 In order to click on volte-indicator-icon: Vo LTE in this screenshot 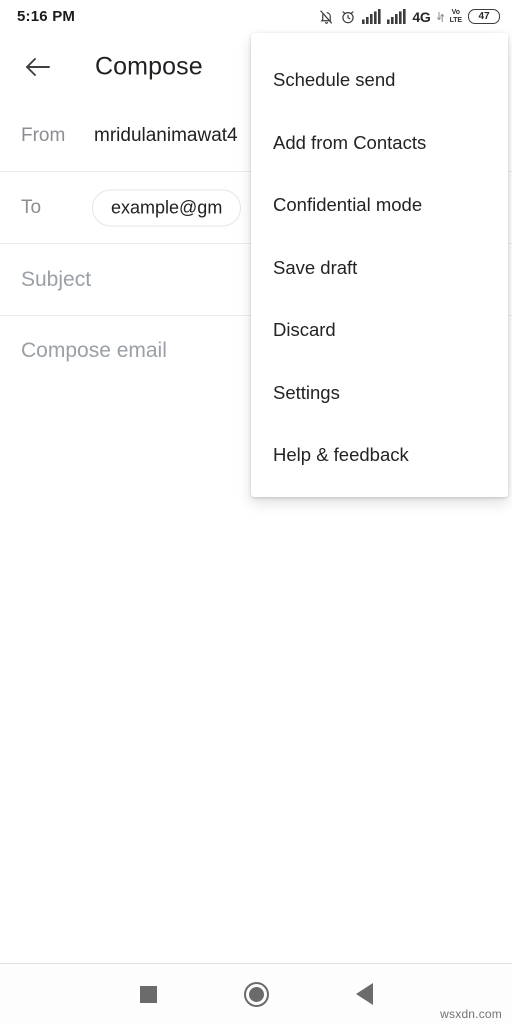, I will do `click(456, 16)`.